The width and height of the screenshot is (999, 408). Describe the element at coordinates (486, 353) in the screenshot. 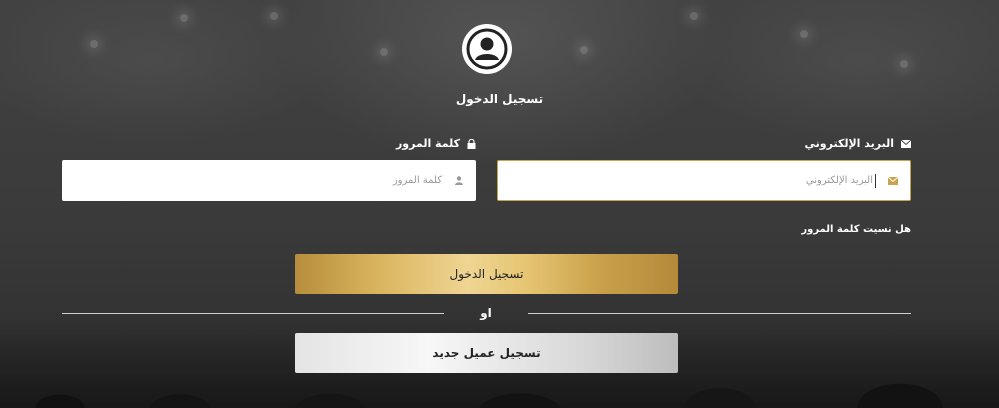

I see `register-button: تسجيل عميل جديد` at that location.